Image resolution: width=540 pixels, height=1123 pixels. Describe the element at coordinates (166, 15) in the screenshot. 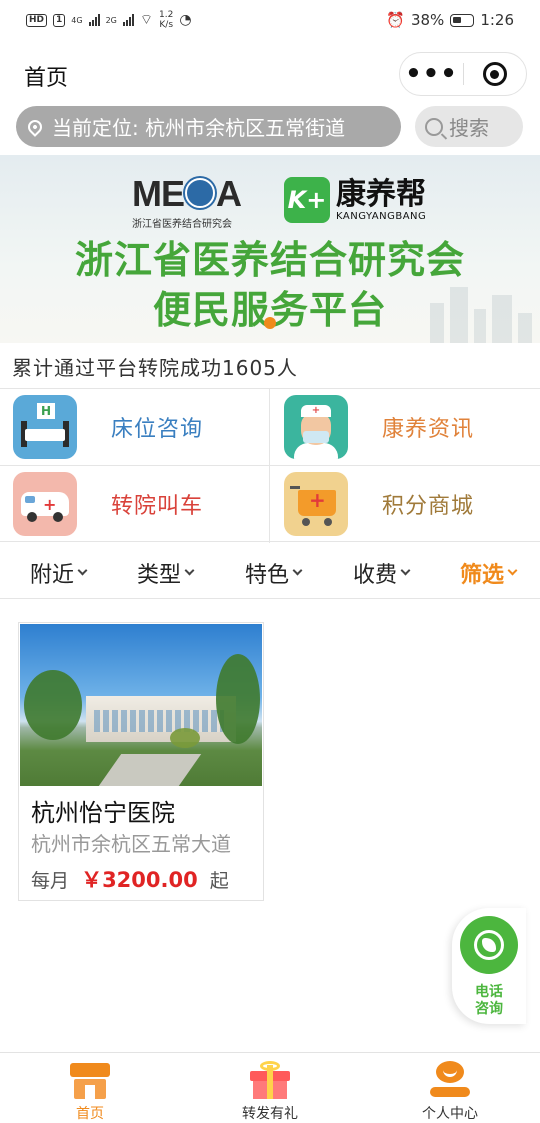

I see `speed-value: 1.2` at that location.